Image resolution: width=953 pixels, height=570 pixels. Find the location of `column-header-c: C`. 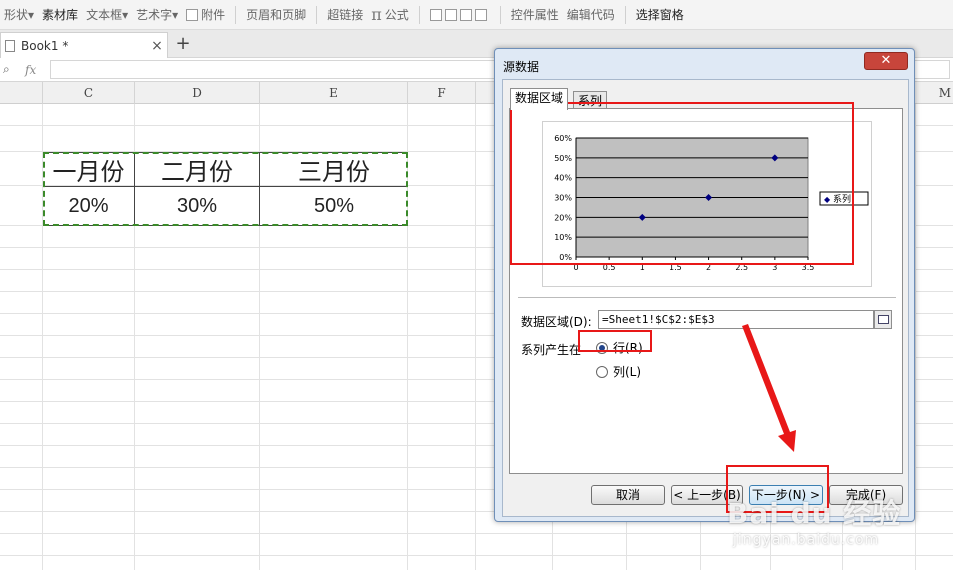

column-header-c: C is located at coordinates (89, 93).